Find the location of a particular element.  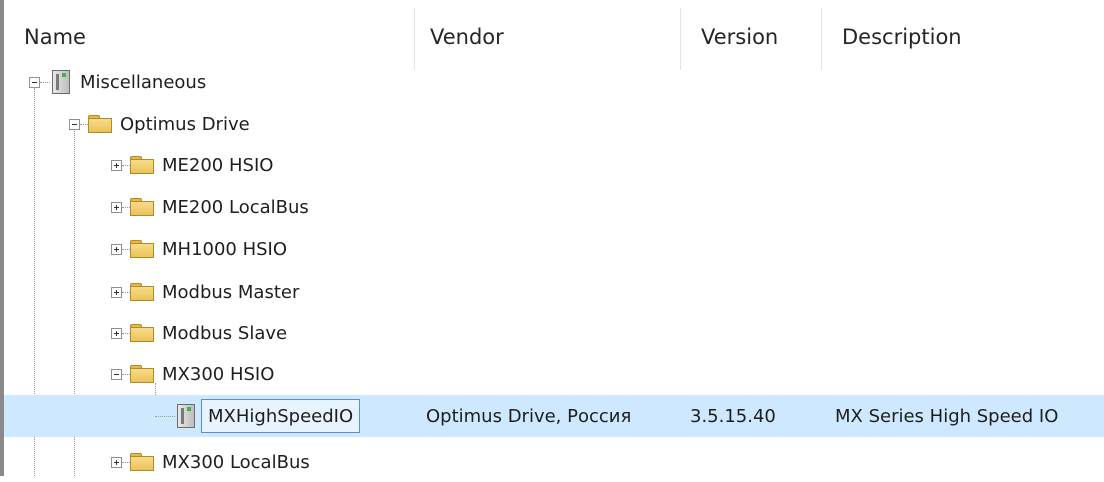

tree-item-label: Modbus Slave is located at coordinates (225, 333).